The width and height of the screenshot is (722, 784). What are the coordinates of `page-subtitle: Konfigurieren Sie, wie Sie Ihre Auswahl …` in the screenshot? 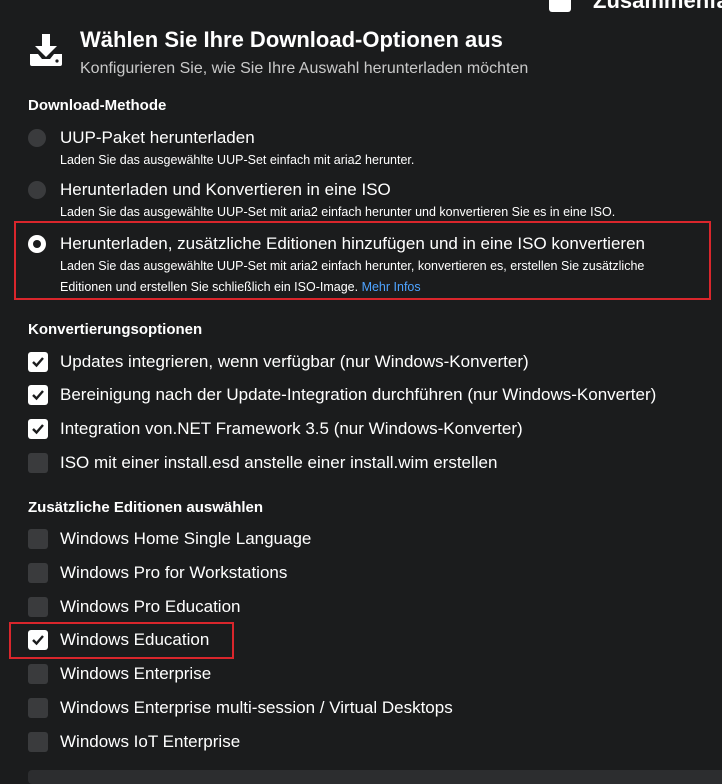 It's located at (304, 68).